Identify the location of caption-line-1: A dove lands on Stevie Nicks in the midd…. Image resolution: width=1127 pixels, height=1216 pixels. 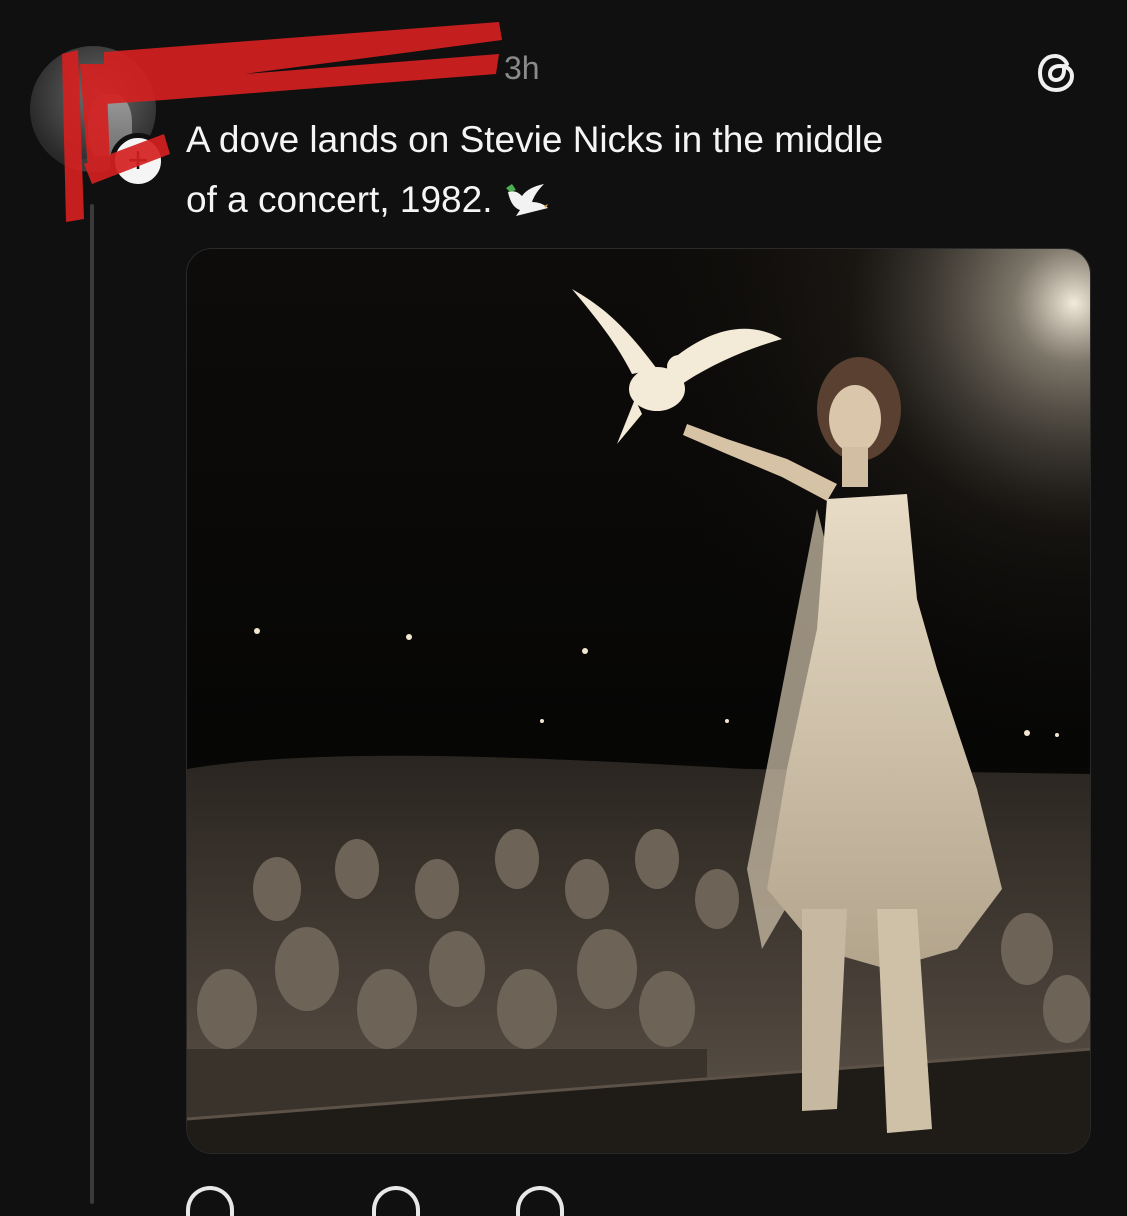
(535, 139).